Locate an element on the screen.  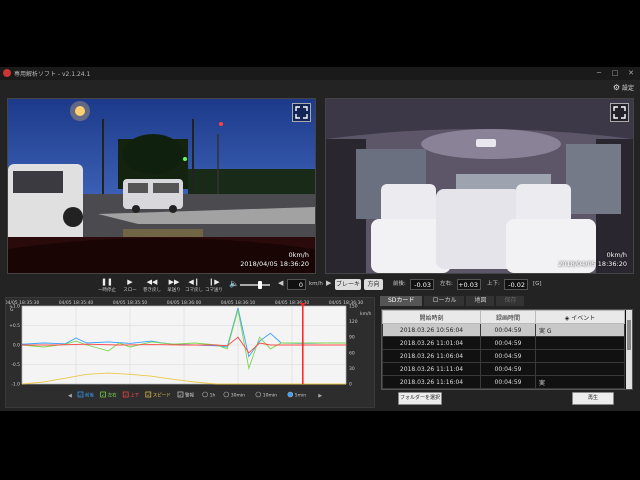
maximize-icon: □ is located at coordinates (615, 73).